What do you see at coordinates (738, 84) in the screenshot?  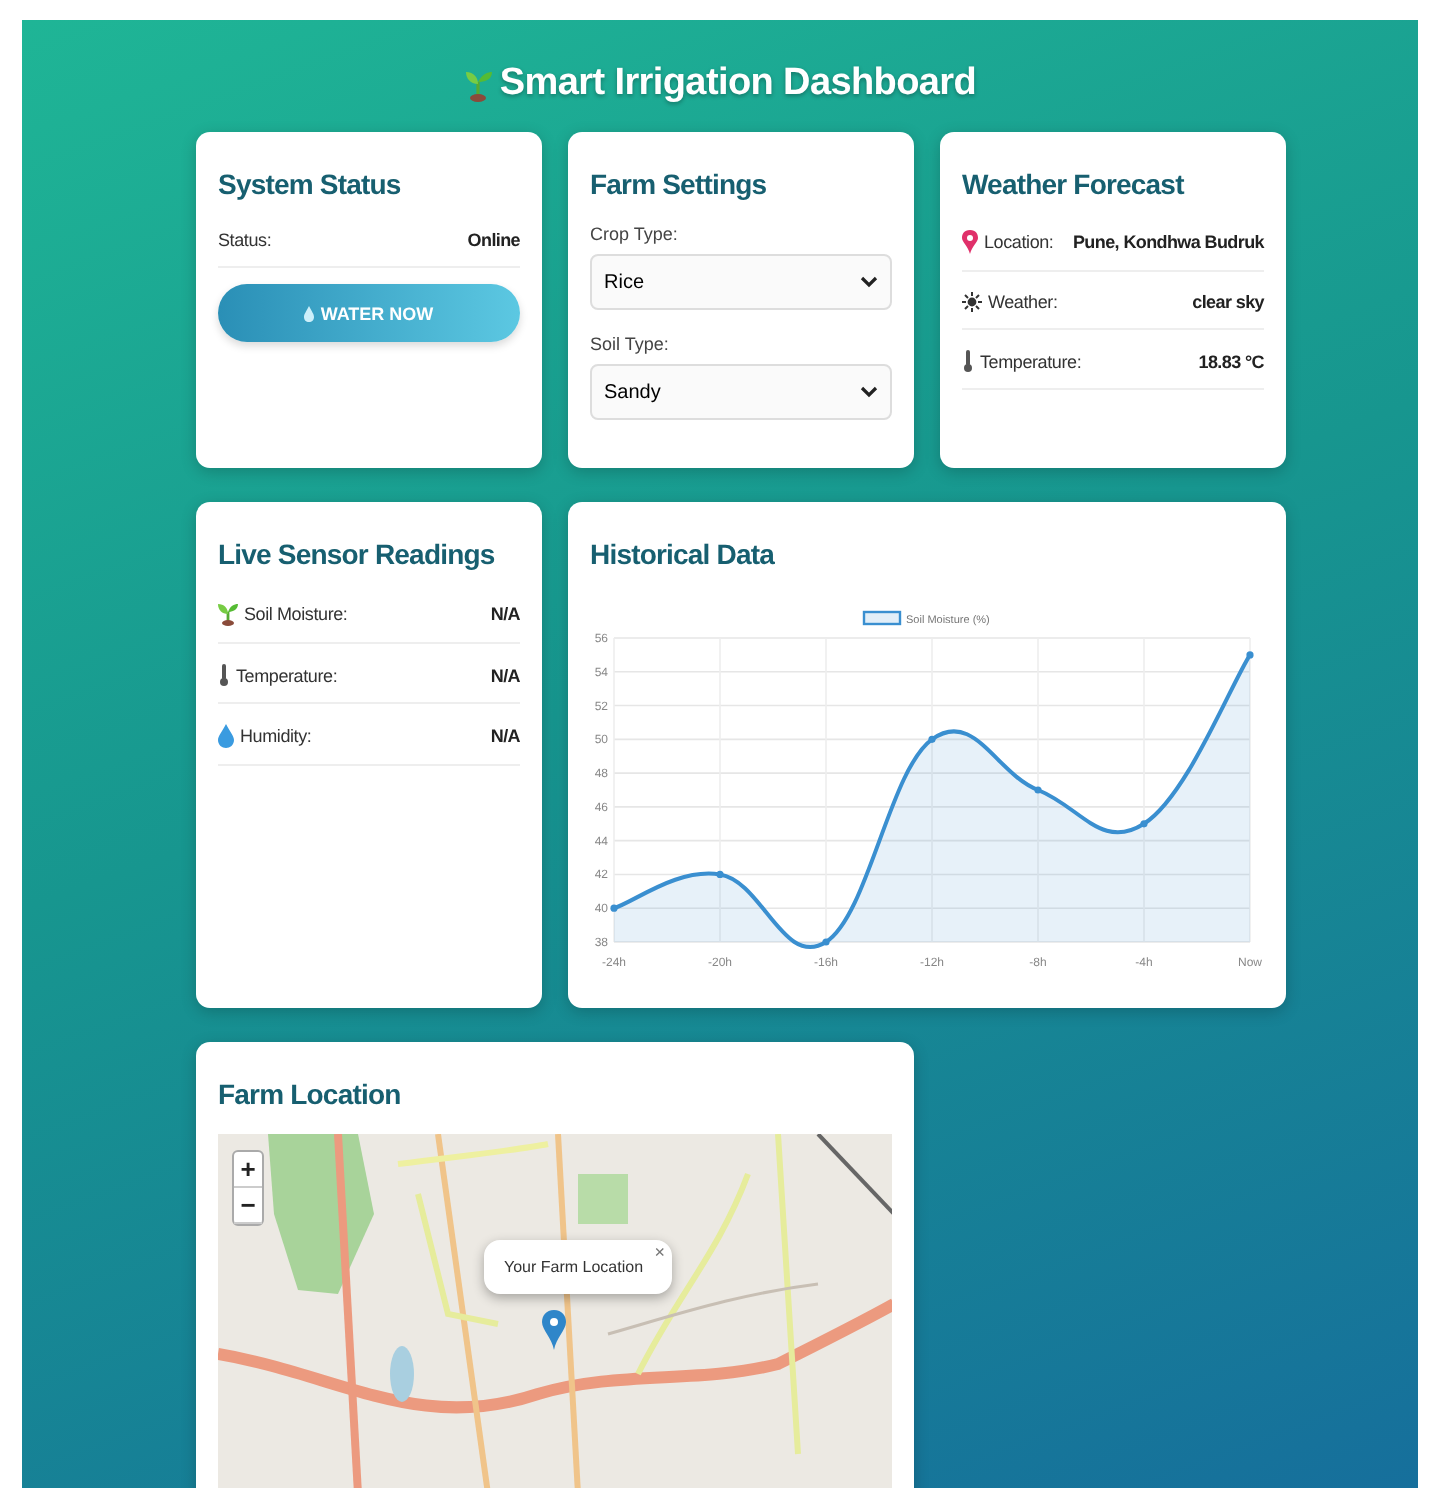 I see `page-title: Smart Irrigation Dashboard` at bounding box center [738, 84].